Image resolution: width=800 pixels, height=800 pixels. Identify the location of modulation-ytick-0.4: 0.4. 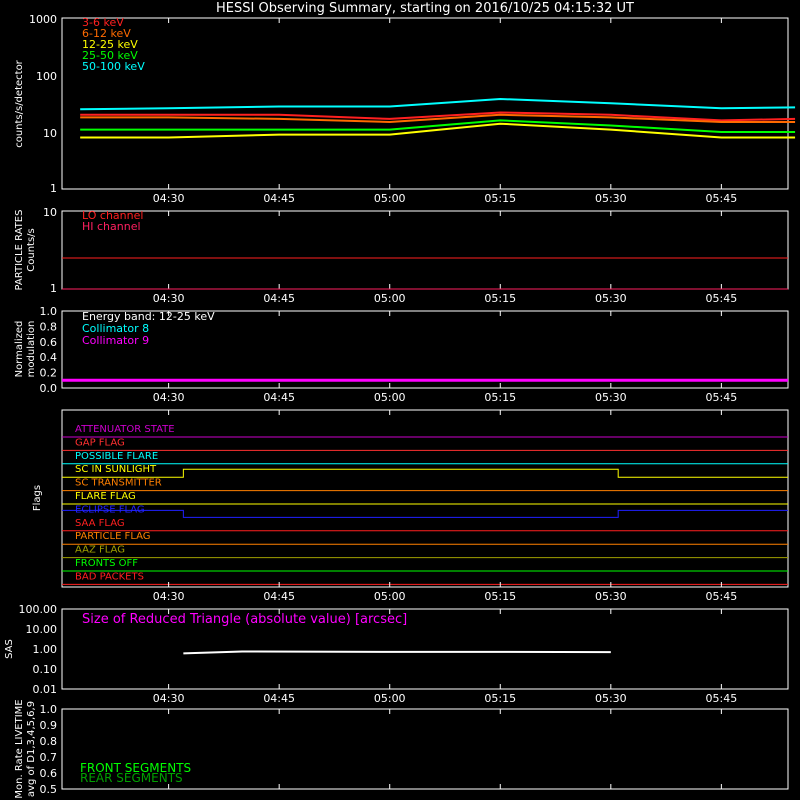
(49, 357).